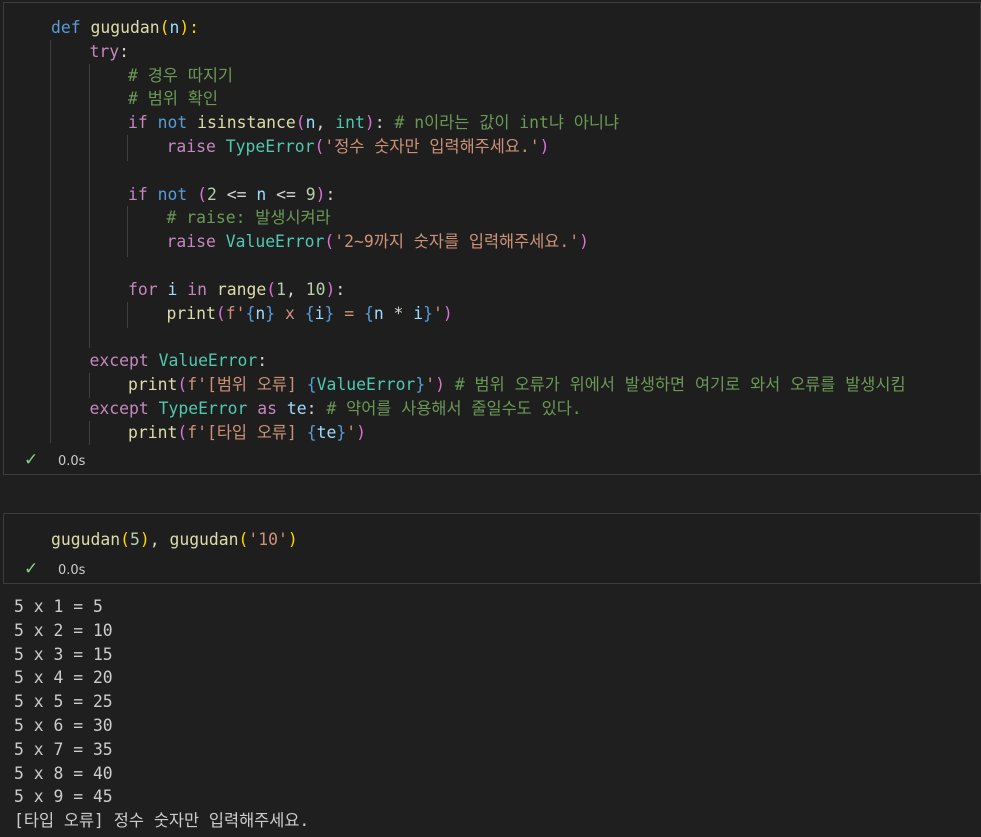 This screenshot has width=981, height=837. Describe the element at coordinates (492, 548) in the screenshot. I see `code-cell-gugudan-call: gugudan(5), gugudan('10') ✓ 0.0s` at that location.